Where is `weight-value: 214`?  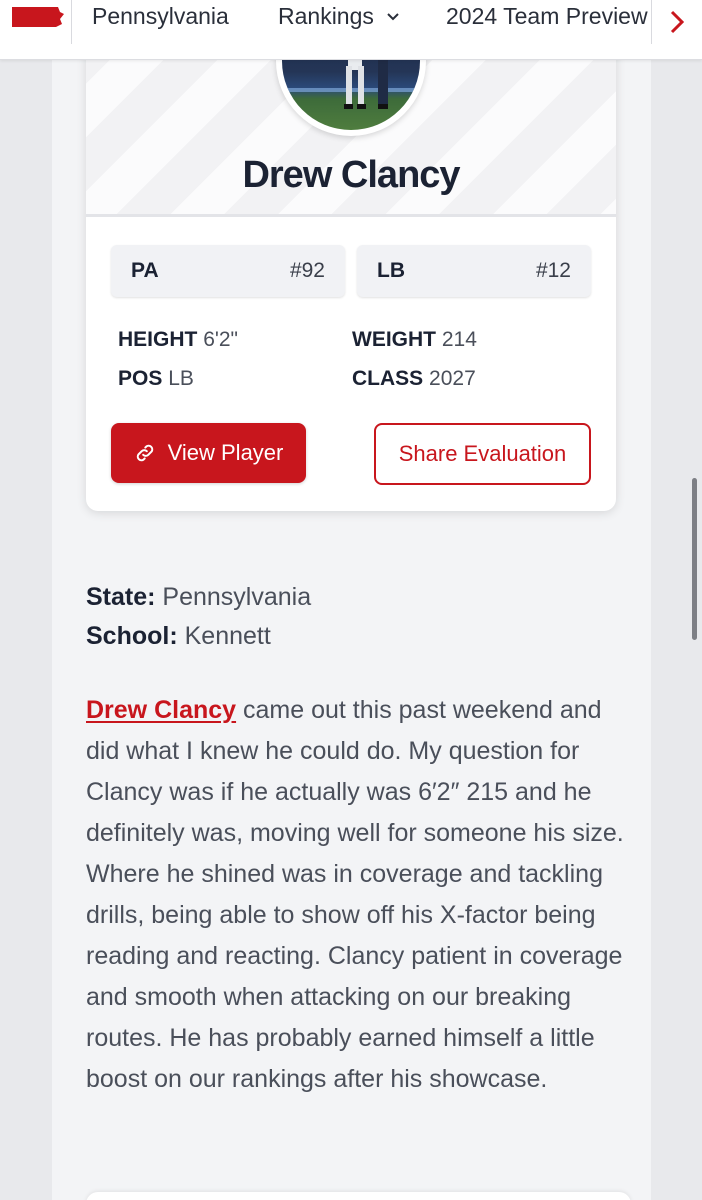
weight-value: 214 is located at coordinates (459, 339).